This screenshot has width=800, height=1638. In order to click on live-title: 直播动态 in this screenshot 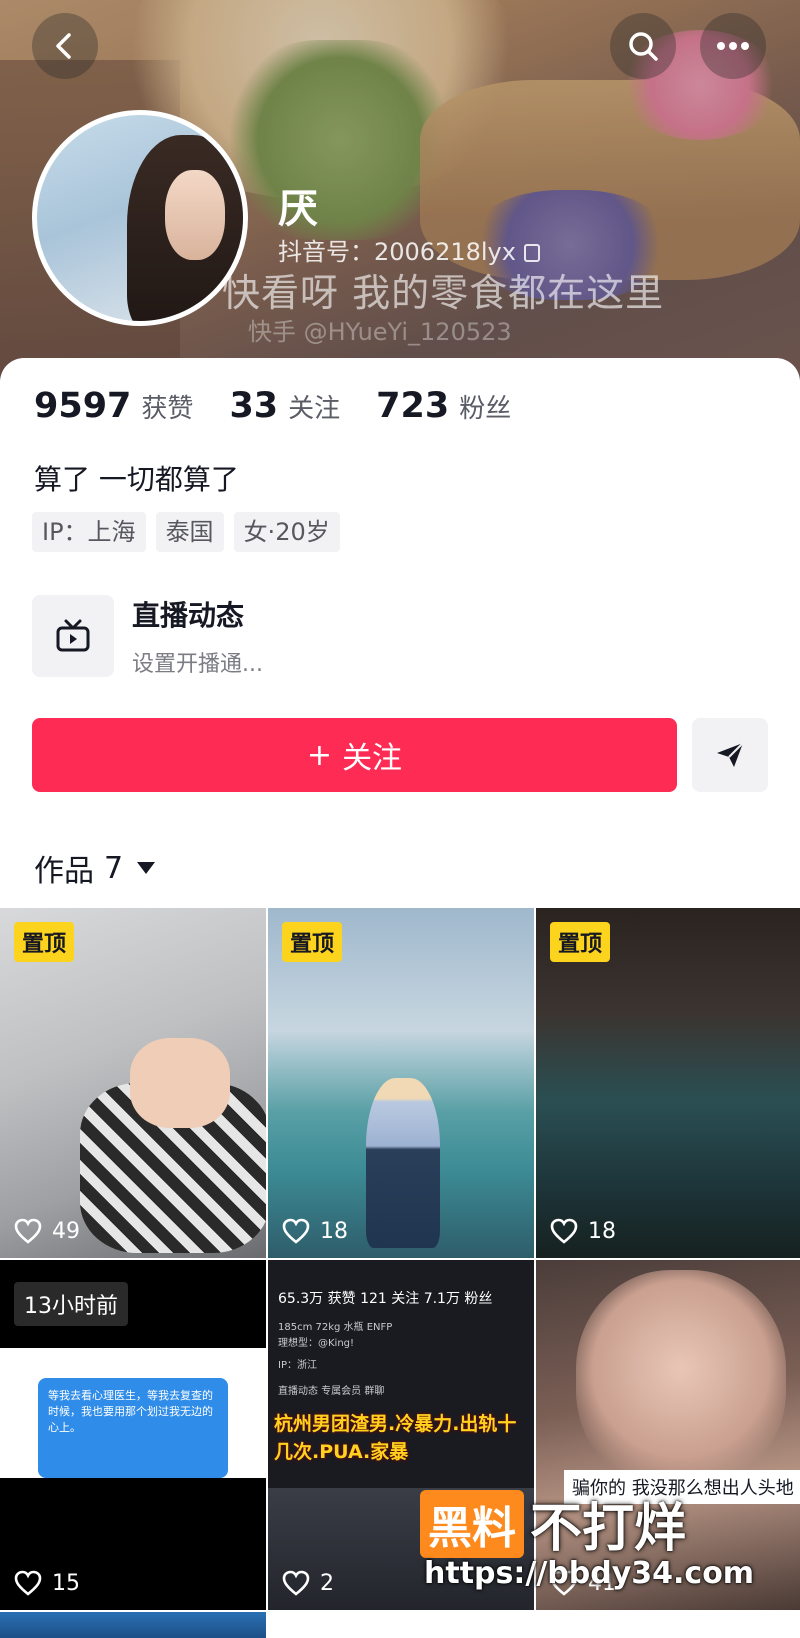, I will do `click(188, 615)`.